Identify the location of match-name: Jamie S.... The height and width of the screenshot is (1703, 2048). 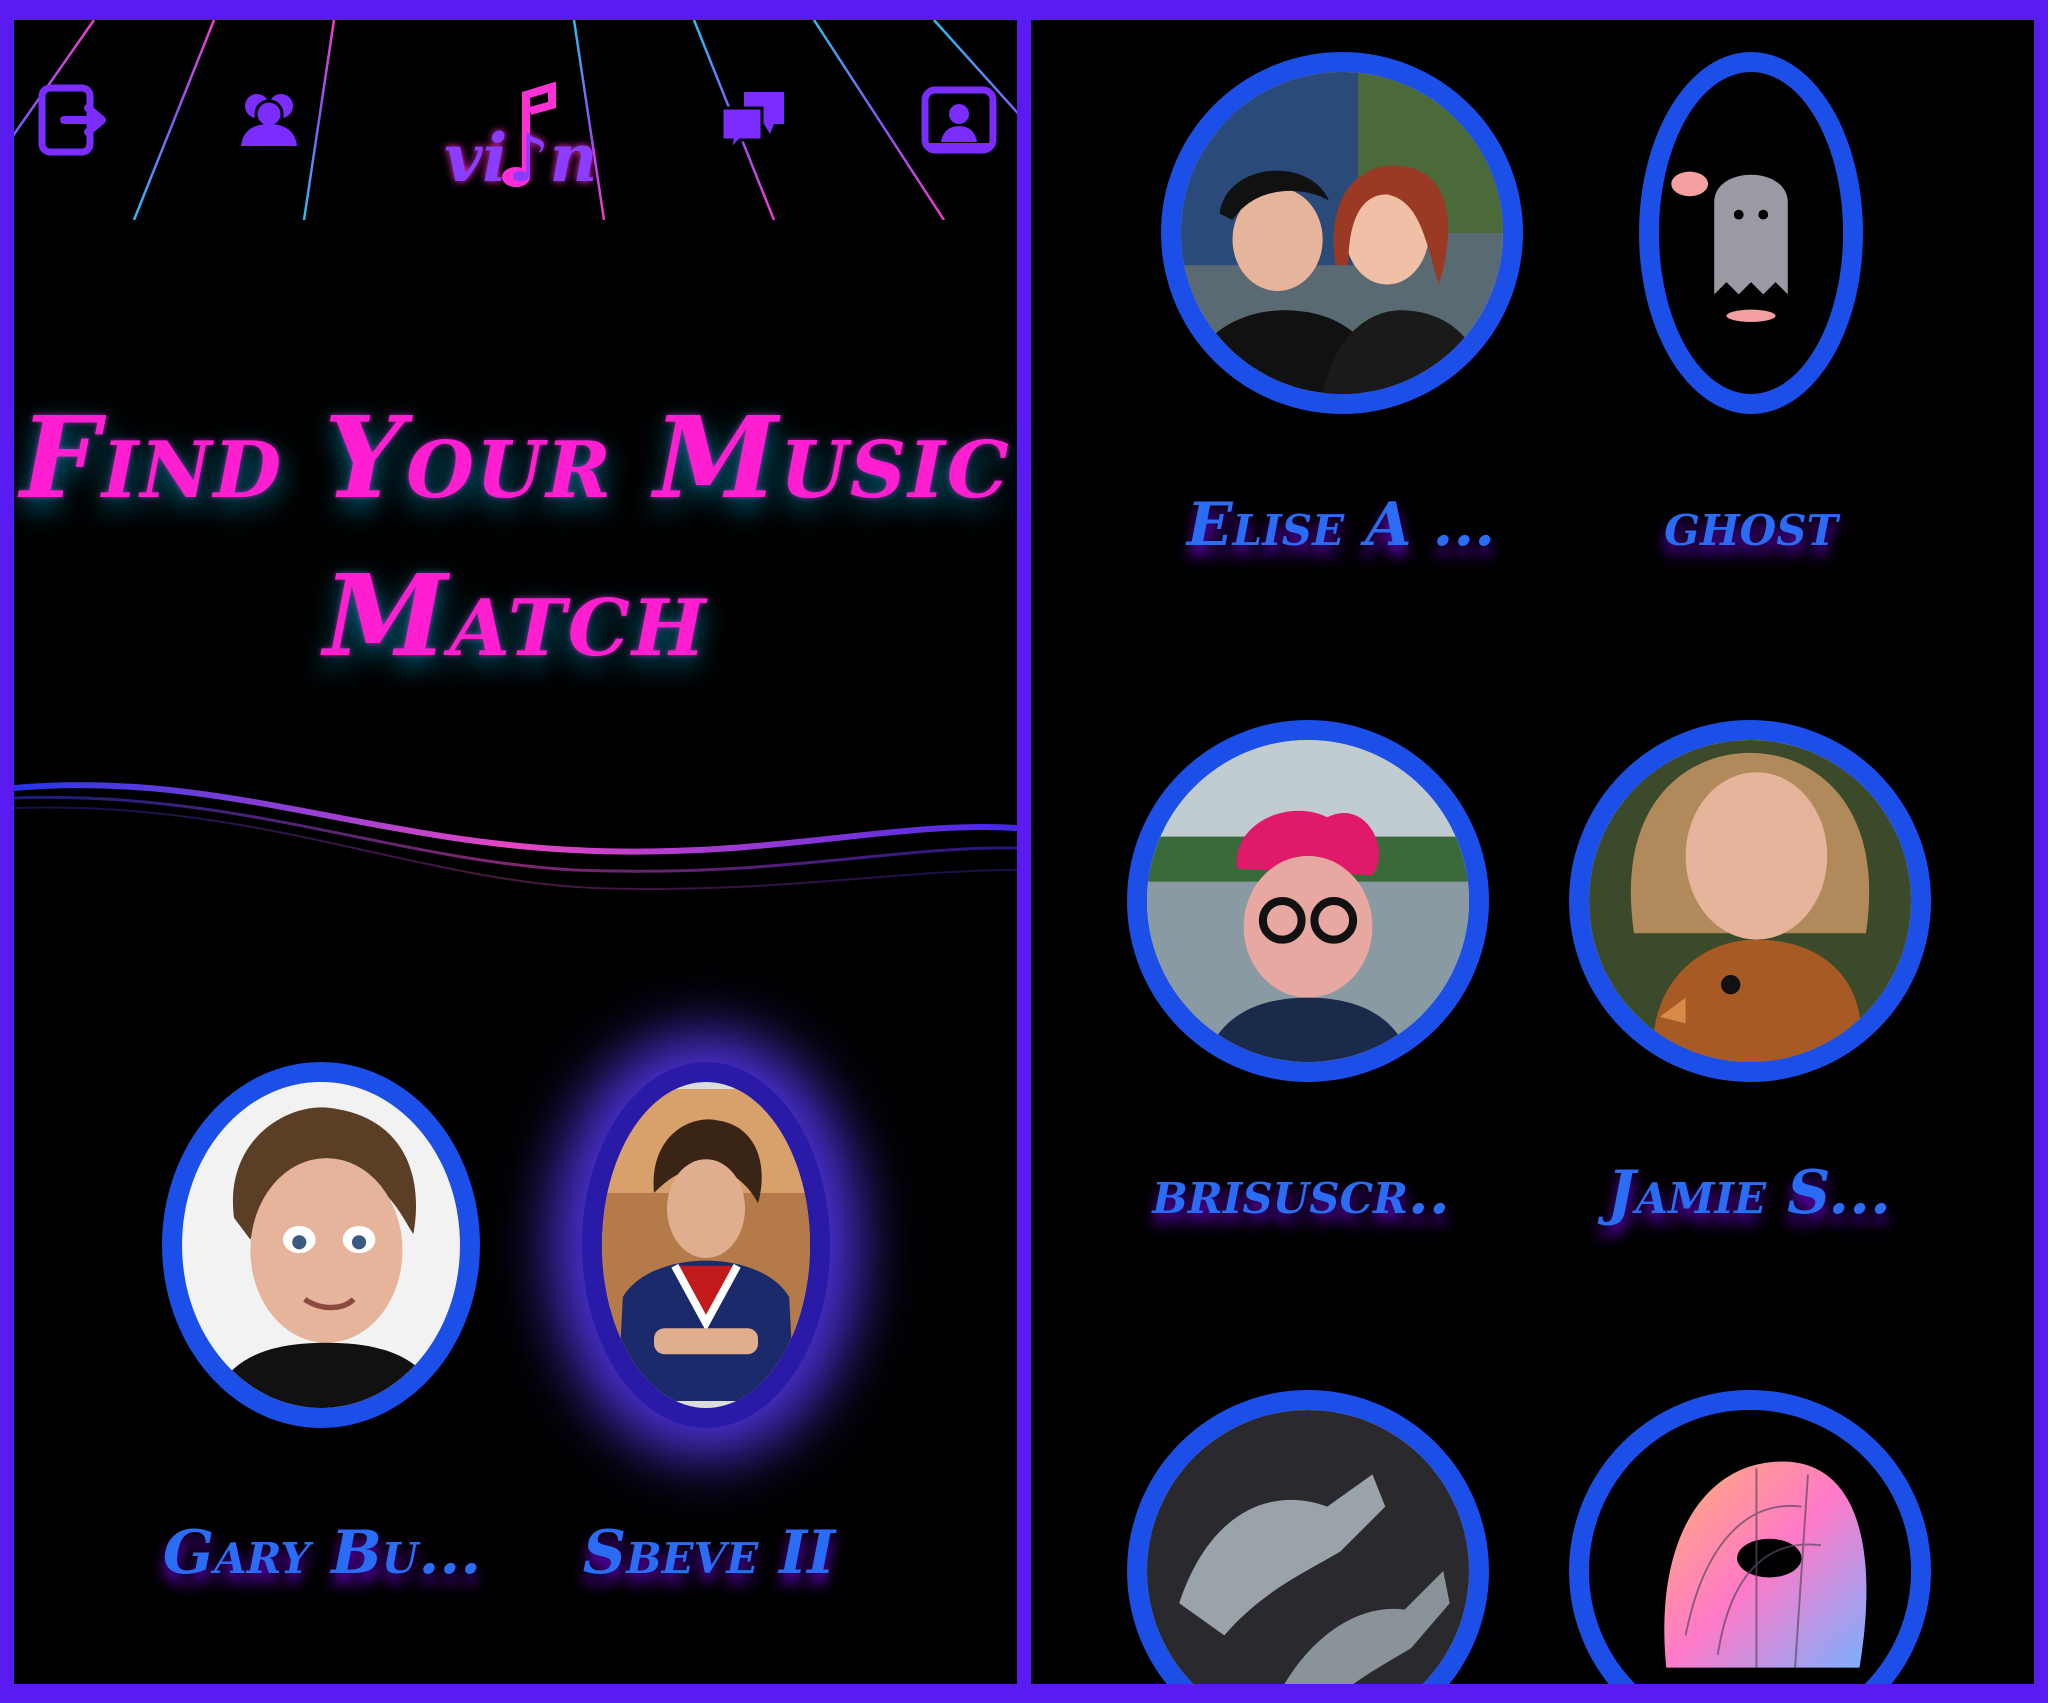
(1749, 1193).